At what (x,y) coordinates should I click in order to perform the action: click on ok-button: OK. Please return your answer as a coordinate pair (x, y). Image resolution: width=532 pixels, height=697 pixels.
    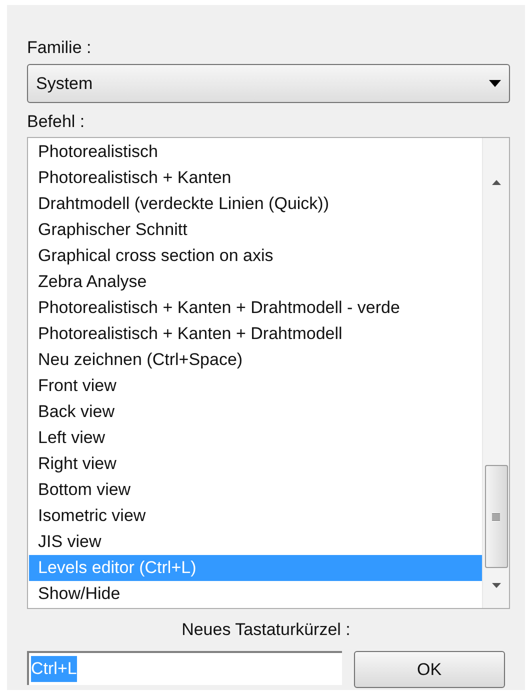
    Looking at the image, I should click on (429, 669).